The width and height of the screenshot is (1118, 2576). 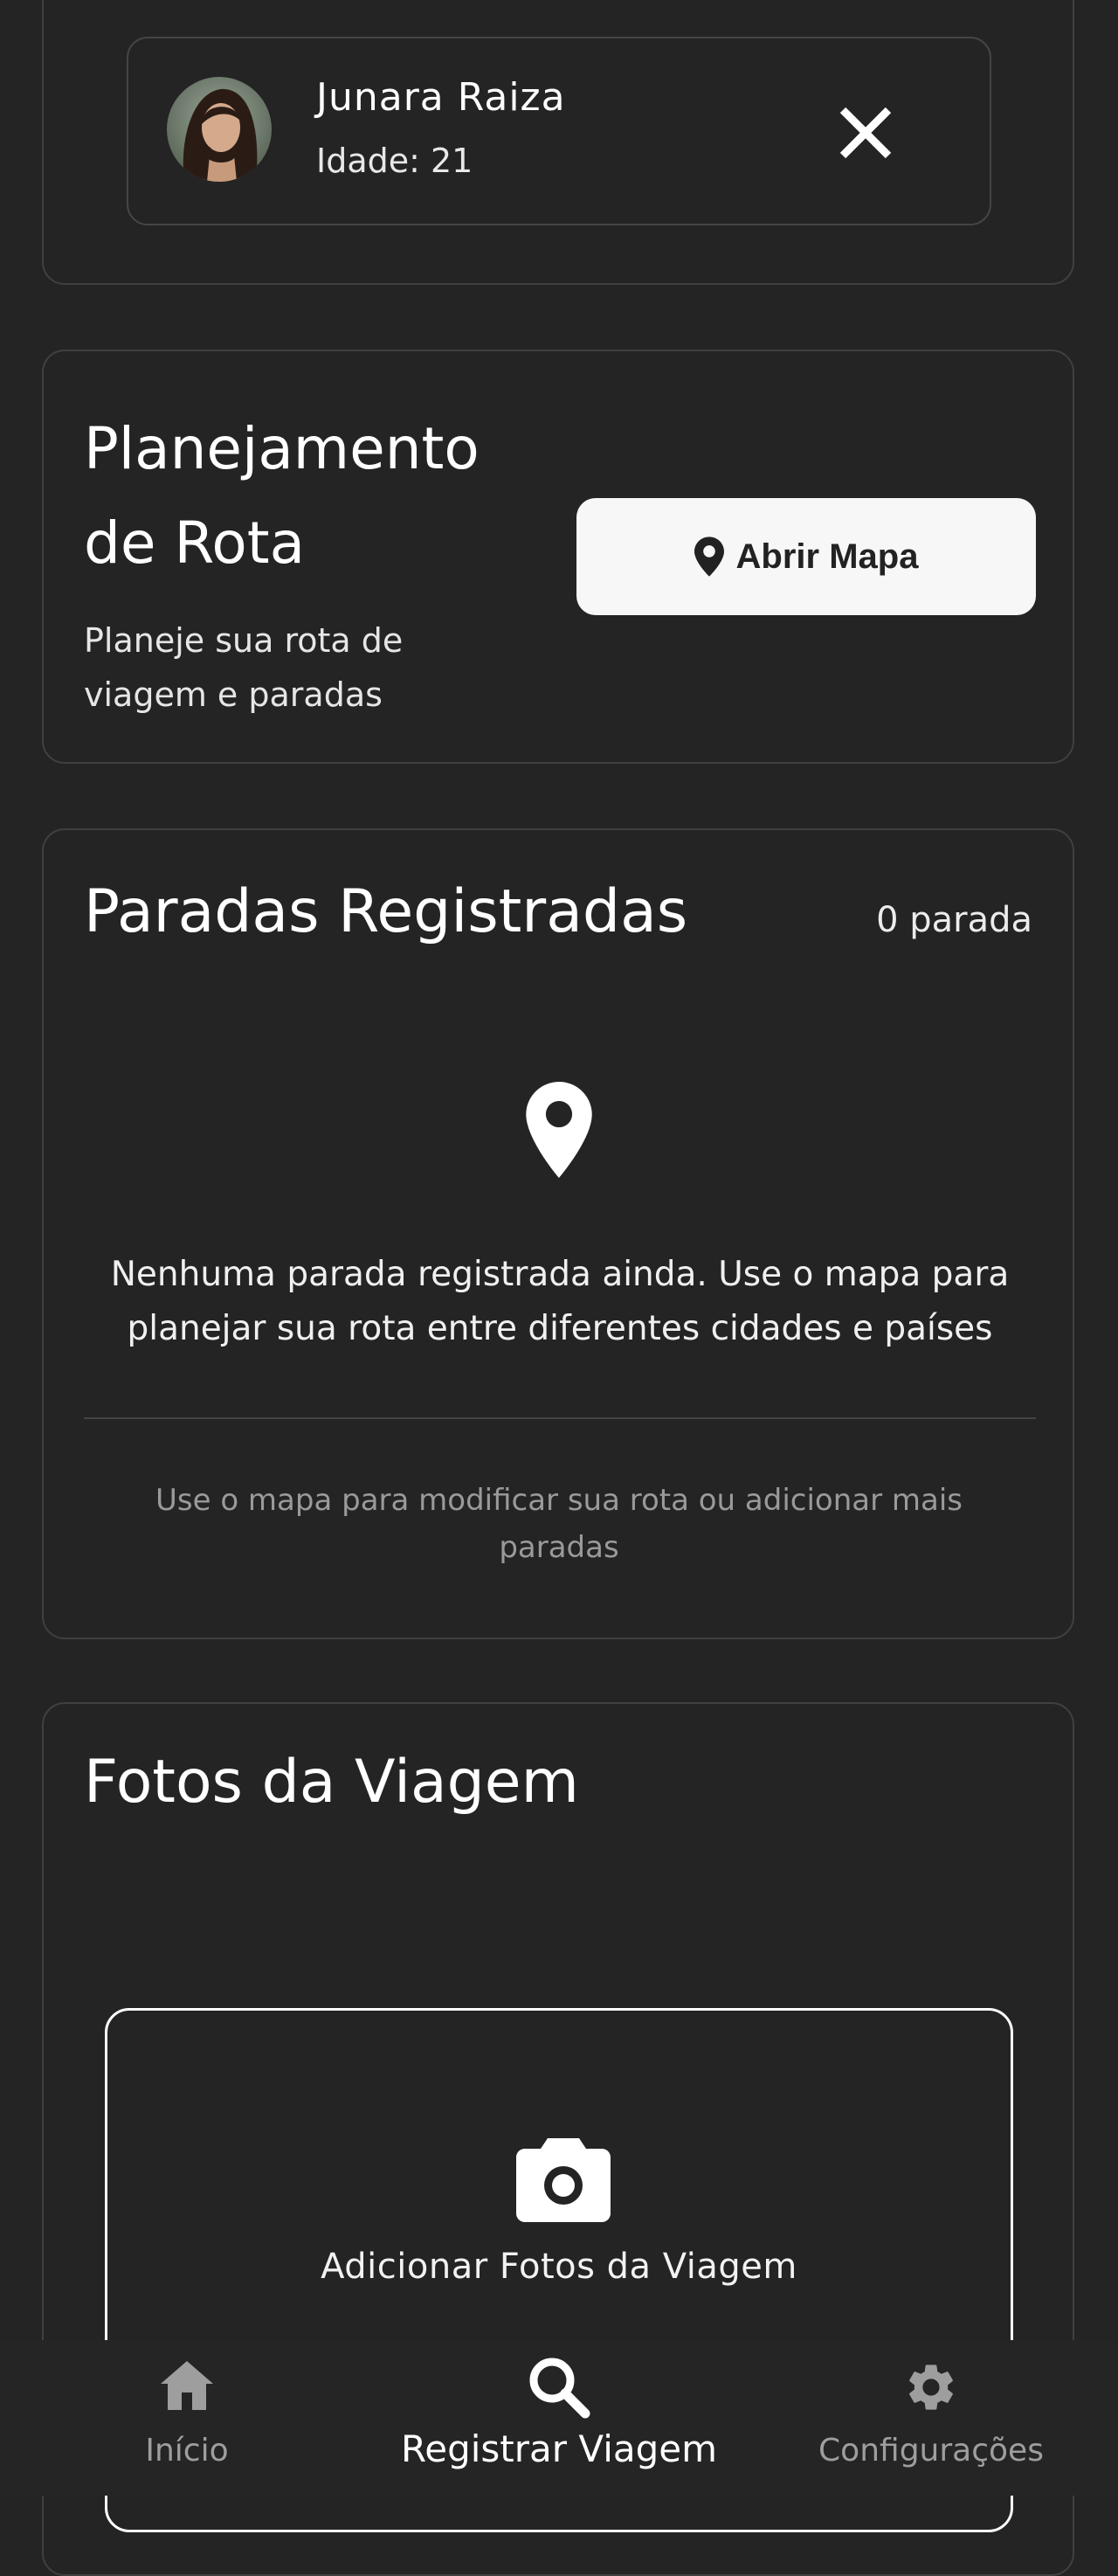 I want to click on home-icon, so click(x=187, y=2385).